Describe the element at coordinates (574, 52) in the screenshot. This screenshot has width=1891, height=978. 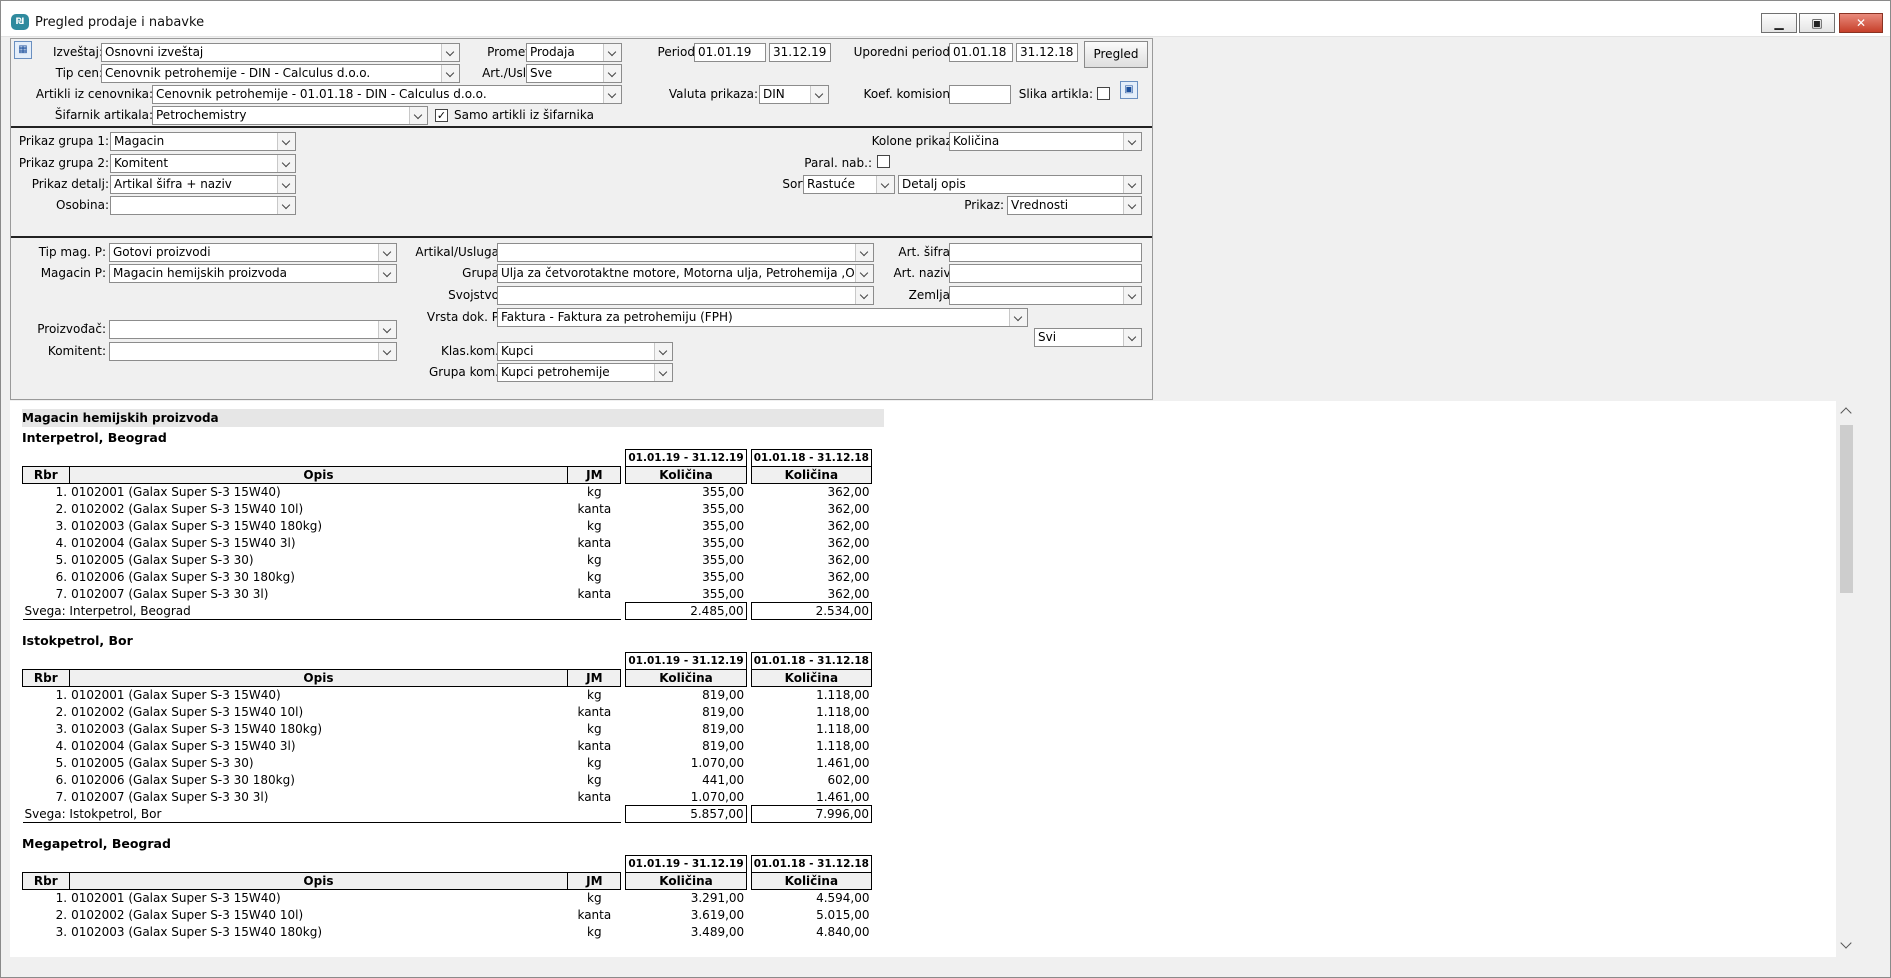
I see `promet-combo: Prodaja` at that location.